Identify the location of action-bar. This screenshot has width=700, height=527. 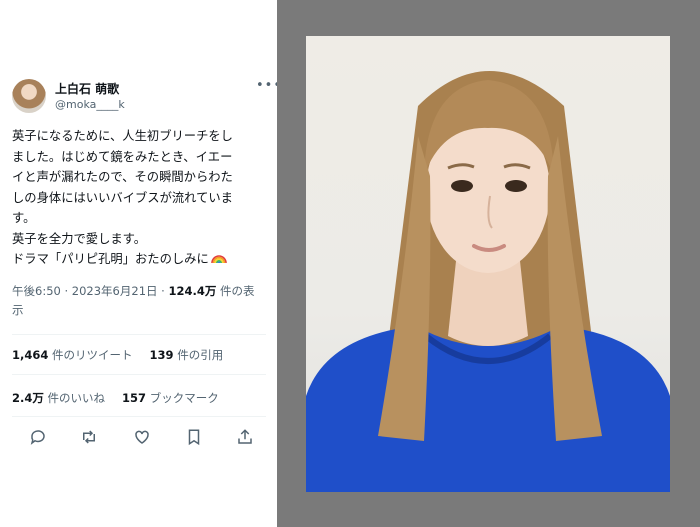
(139, 438).